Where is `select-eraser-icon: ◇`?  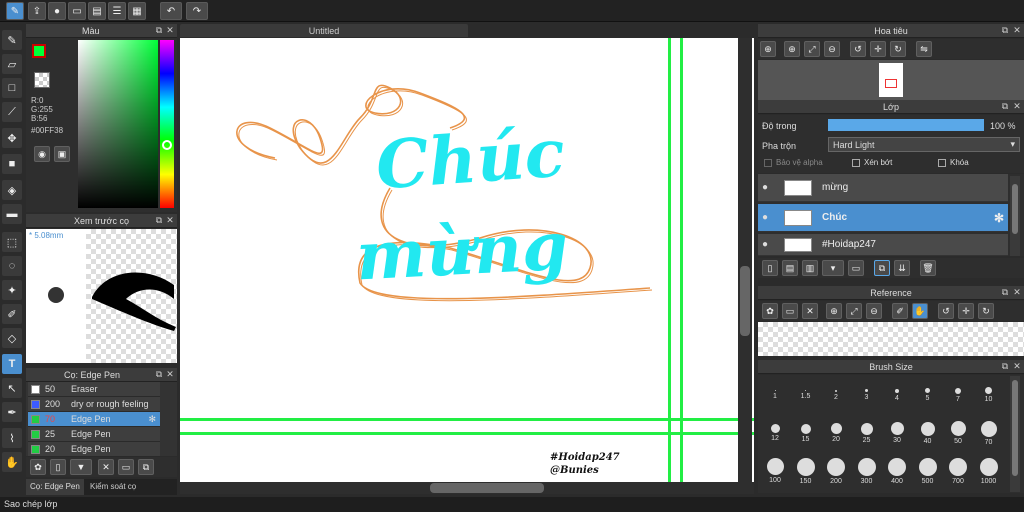 select-eraser-icon: ◇ is located at coordinates (12, 338).